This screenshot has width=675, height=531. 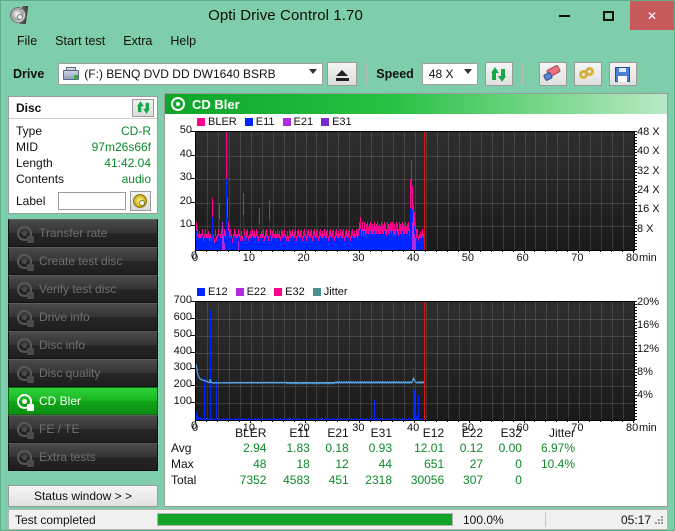 What do you see at coordinates (91, 201) in the screenshot?
I see `disc-label-input` at bounding box center [91, 201].